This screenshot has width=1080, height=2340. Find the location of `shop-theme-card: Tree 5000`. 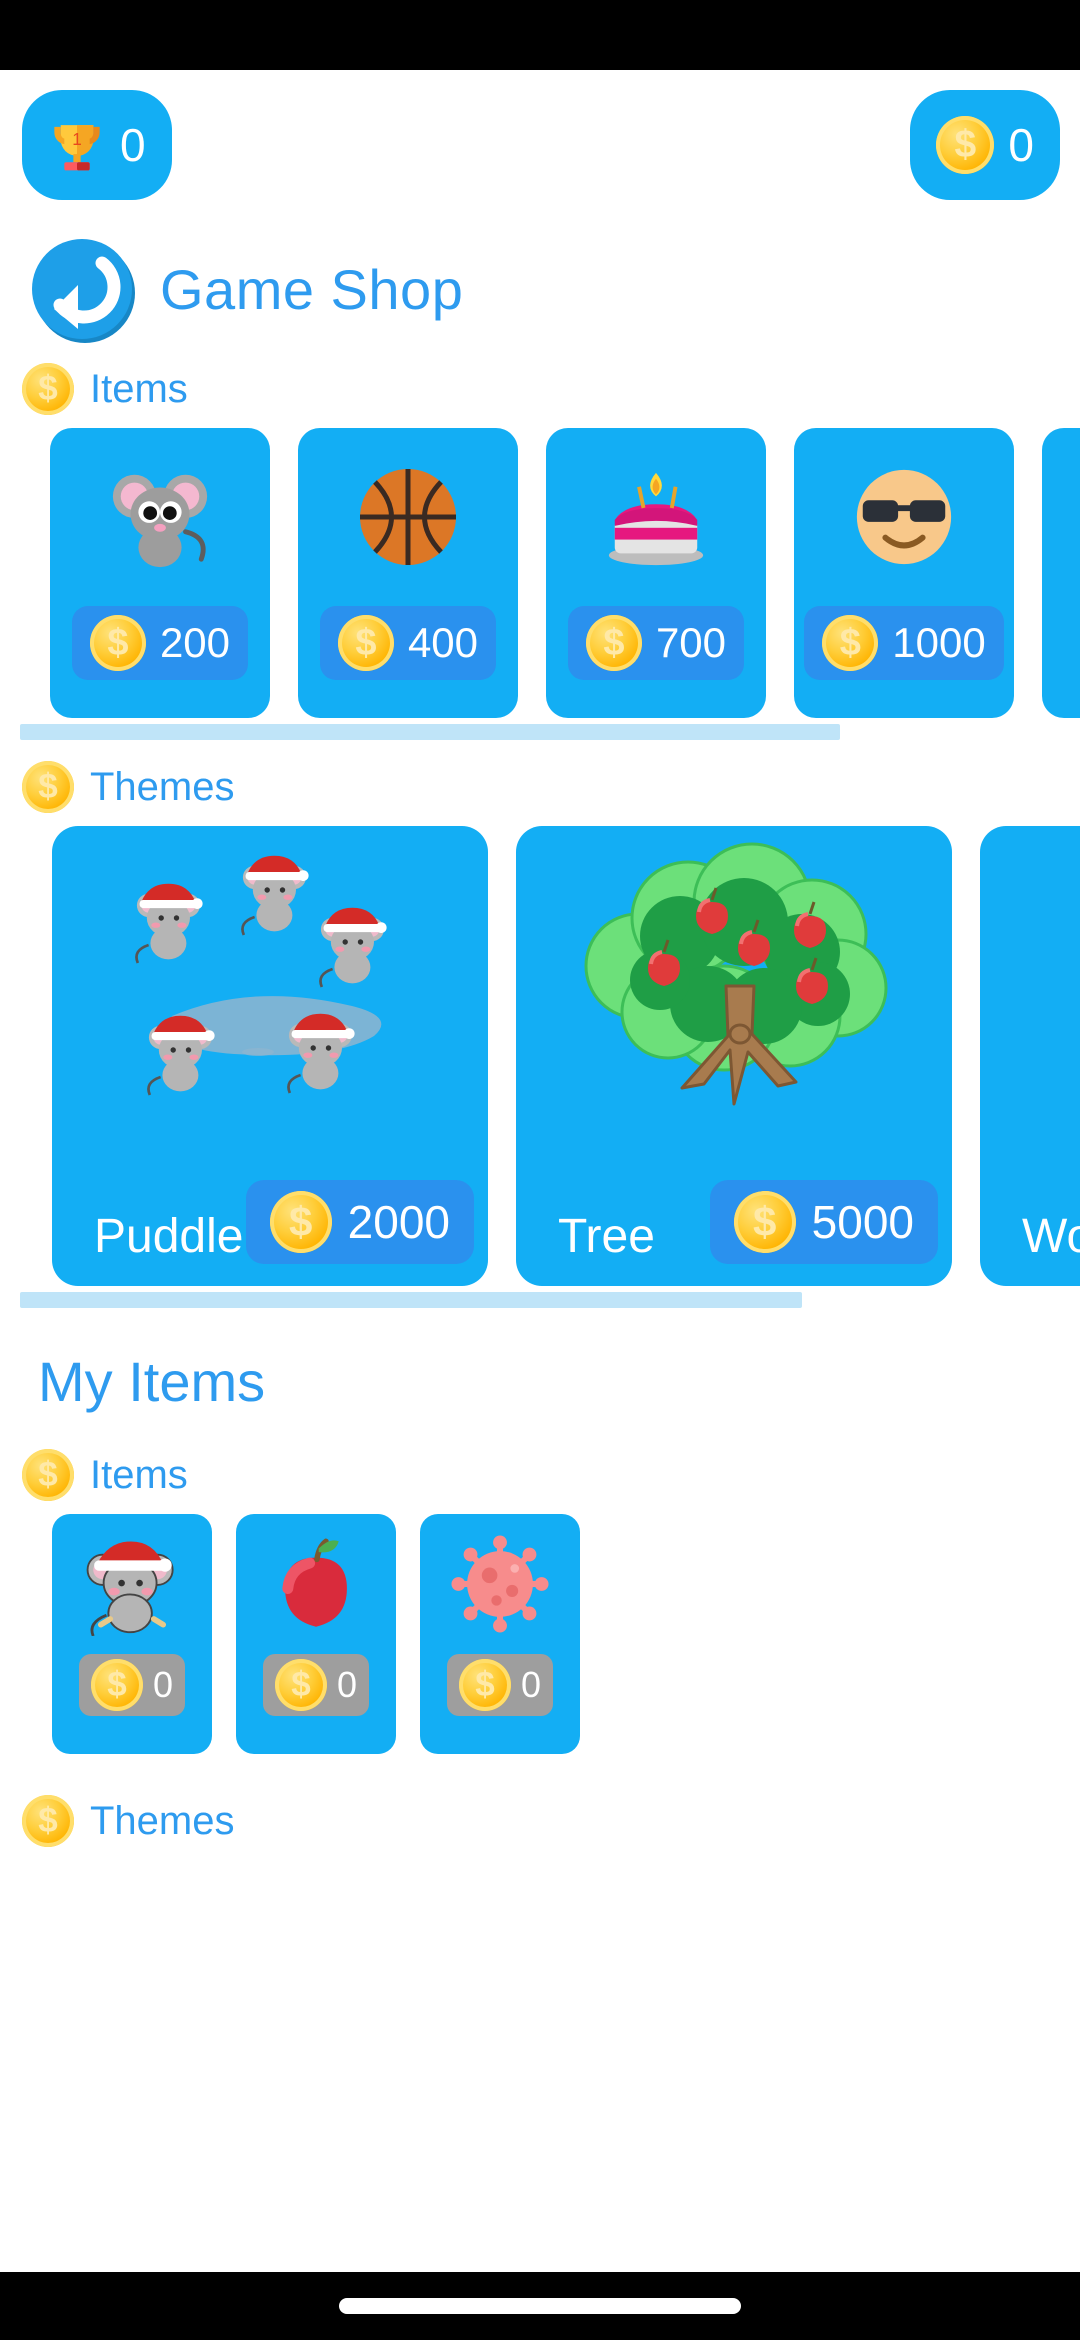

shop-theme-card: Tree 5000 is located at coordinates (734, 1056).